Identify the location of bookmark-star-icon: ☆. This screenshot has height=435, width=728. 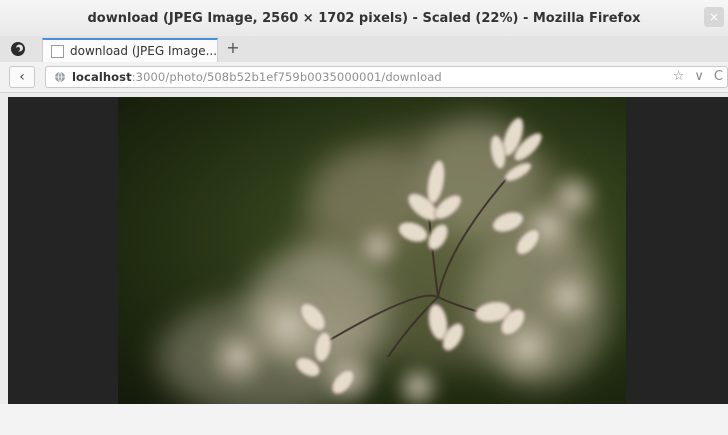
(679, 77).